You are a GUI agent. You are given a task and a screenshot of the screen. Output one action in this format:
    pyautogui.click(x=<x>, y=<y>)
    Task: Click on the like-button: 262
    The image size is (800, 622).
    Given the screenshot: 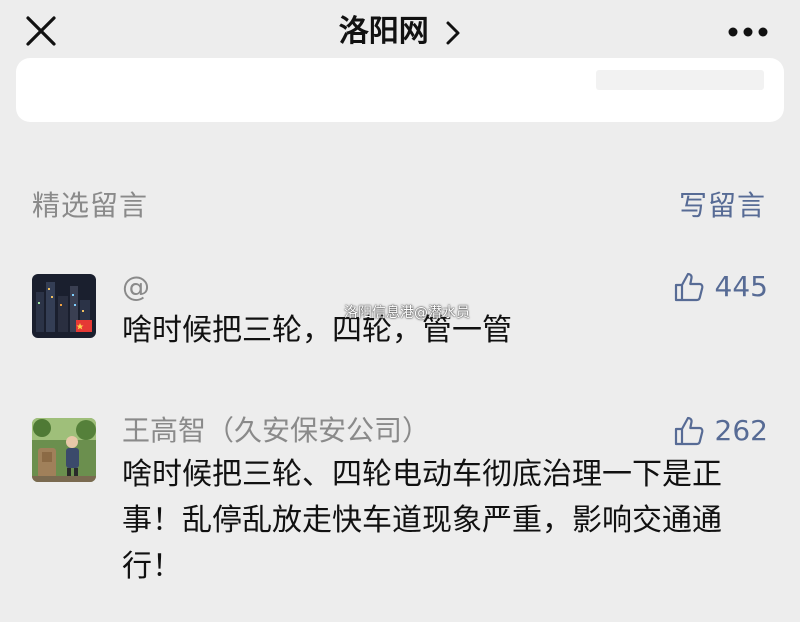 What is the action you would take?
    pyautogui.click(x=720, y=431)
    